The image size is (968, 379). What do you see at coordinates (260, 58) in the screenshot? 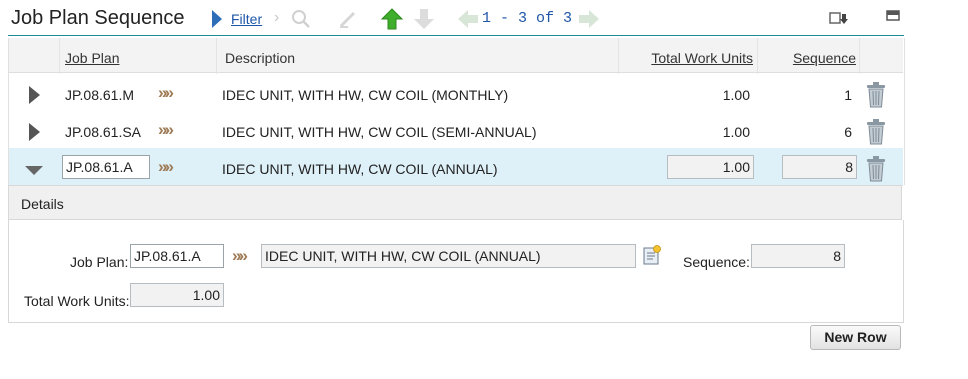
I see `column-header-description: Description` at bounding box center [260, 58].